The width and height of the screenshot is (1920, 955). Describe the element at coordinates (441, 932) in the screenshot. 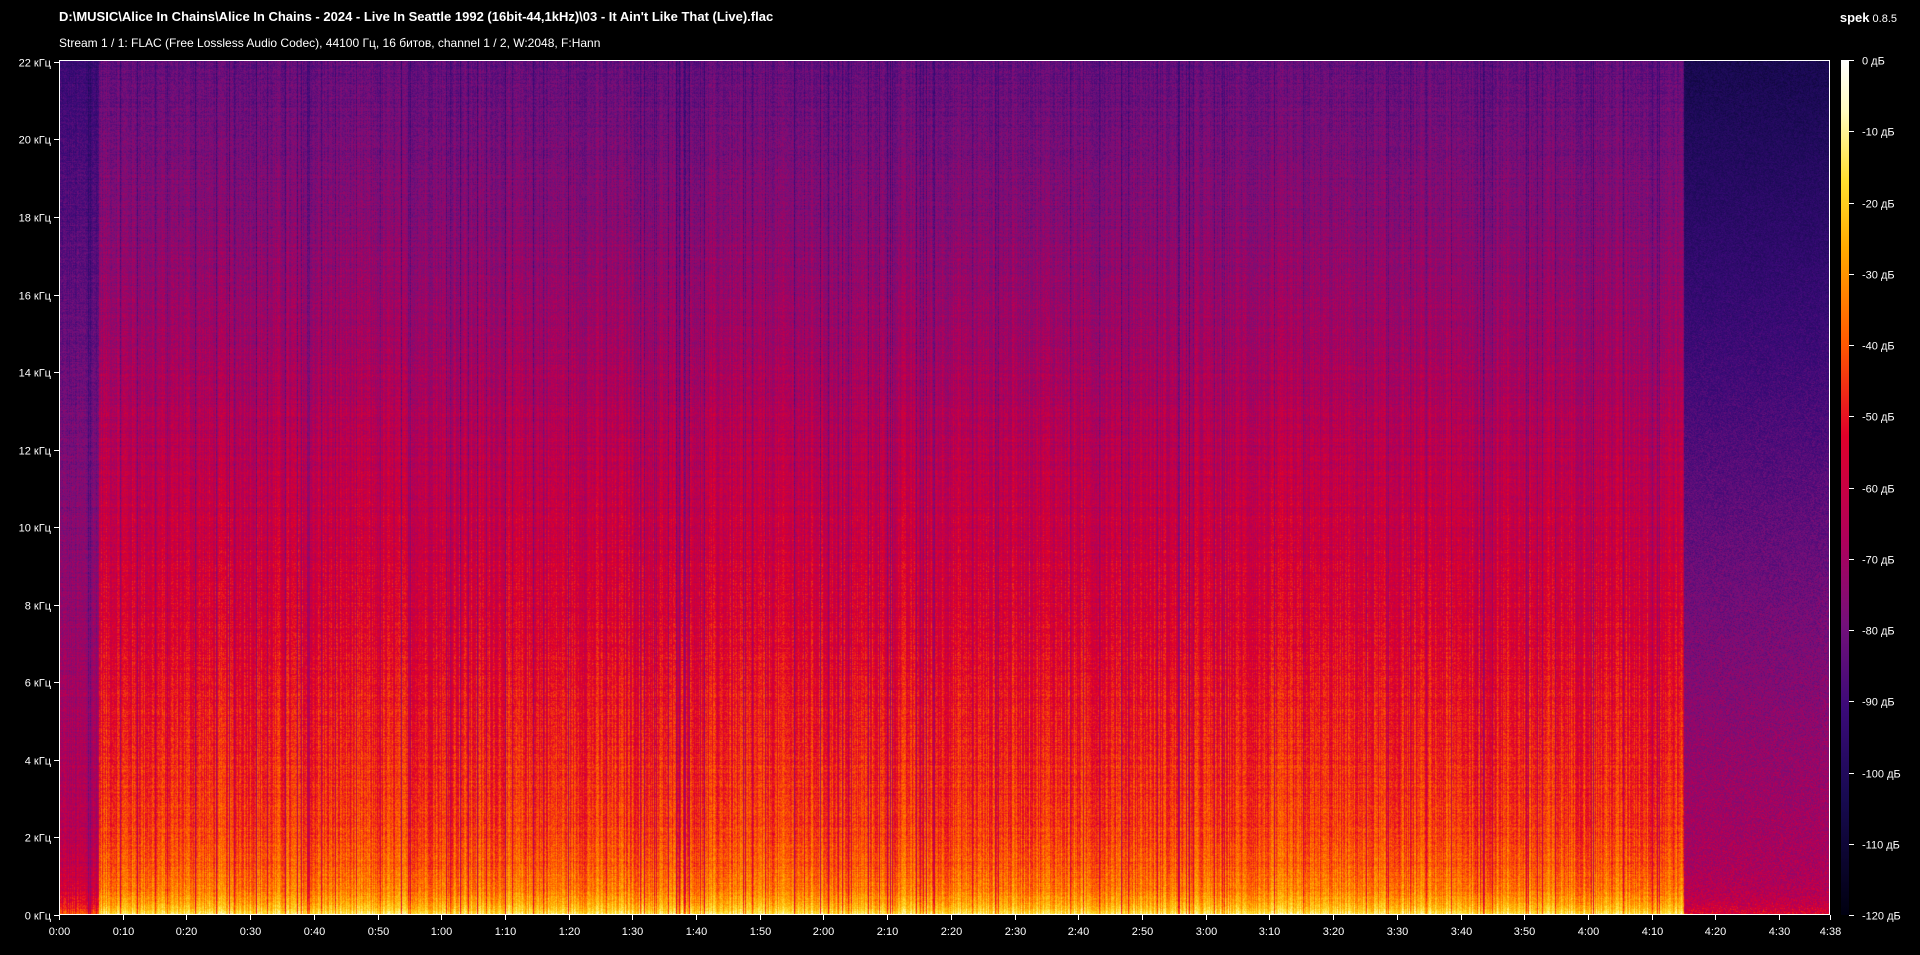

I see `time-tick-label: 1:00` at that location.